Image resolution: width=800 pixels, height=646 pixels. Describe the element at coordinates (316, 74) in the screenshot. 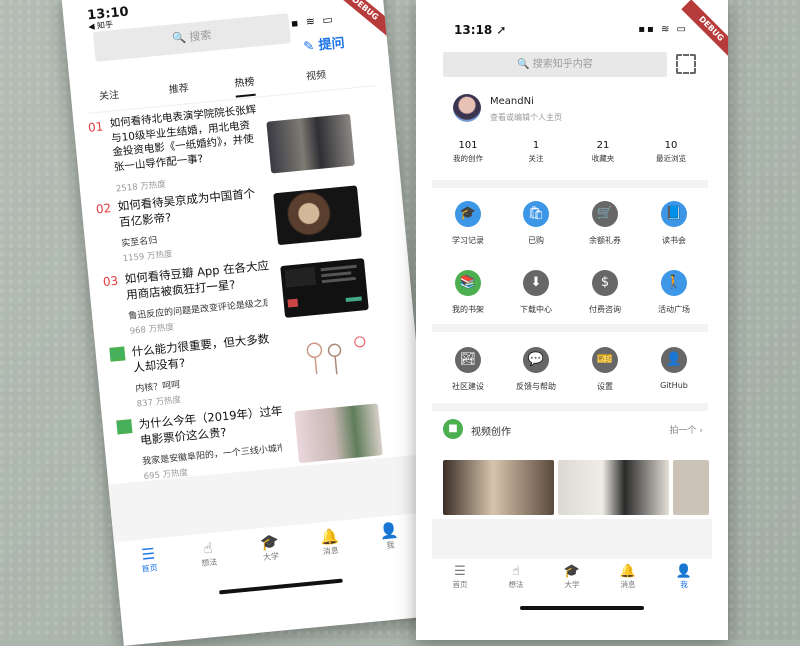

I see `tab-video: 视频` at that location.